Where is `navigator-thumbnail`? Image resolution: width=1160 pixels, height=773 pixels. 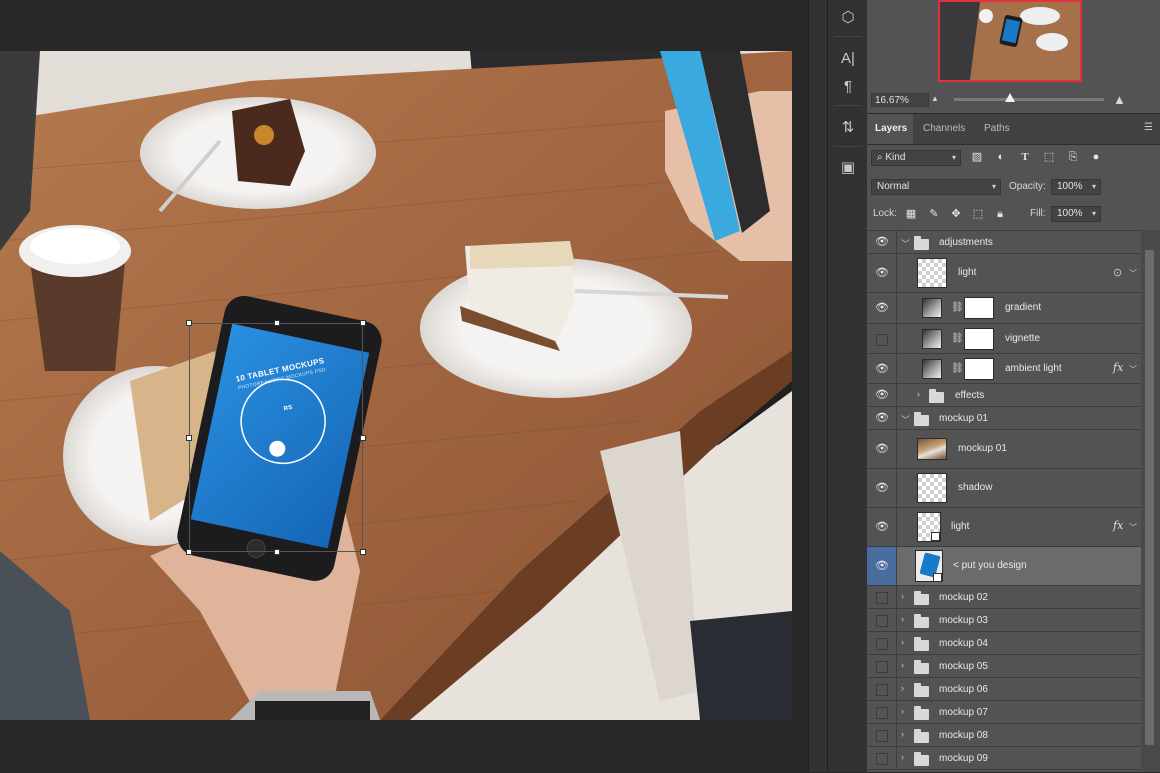
navigator-thumbnail is located at coordinates (1010, 41).